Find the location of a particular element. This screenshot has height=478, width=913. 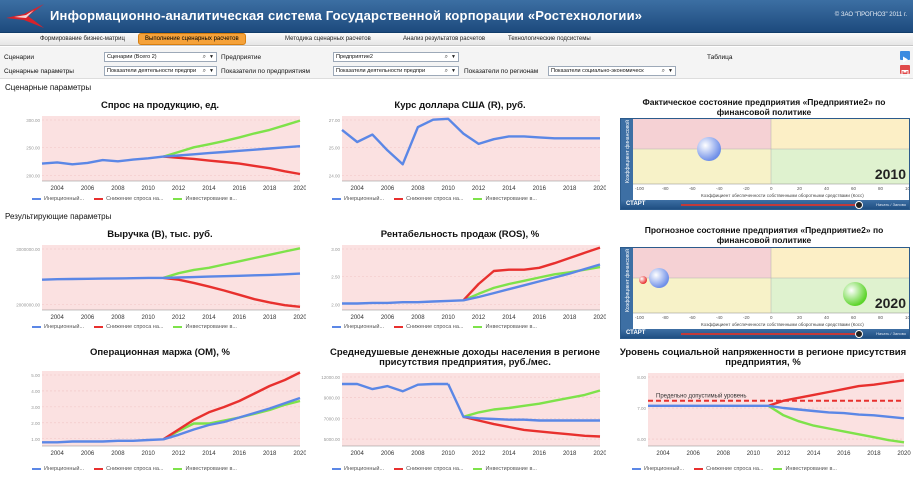

year-label: 2010 is located at coordinates (890, 174).